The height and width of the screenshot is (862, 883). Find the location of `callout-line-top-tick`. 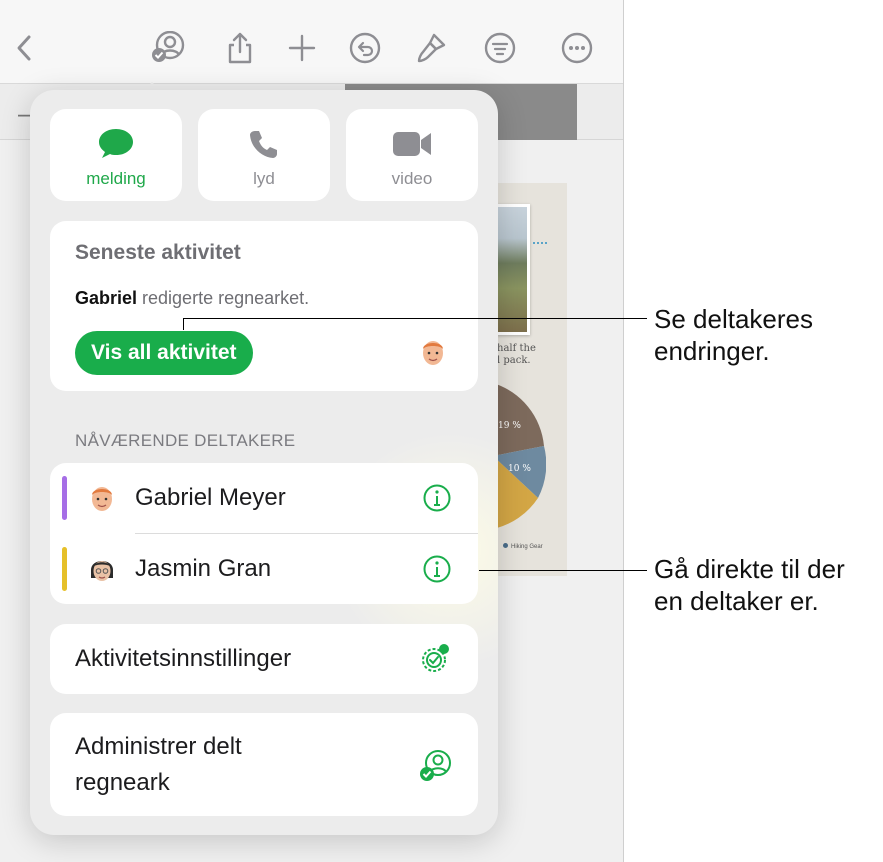

callout-line-top-tick is located at coordinates (183, 324).